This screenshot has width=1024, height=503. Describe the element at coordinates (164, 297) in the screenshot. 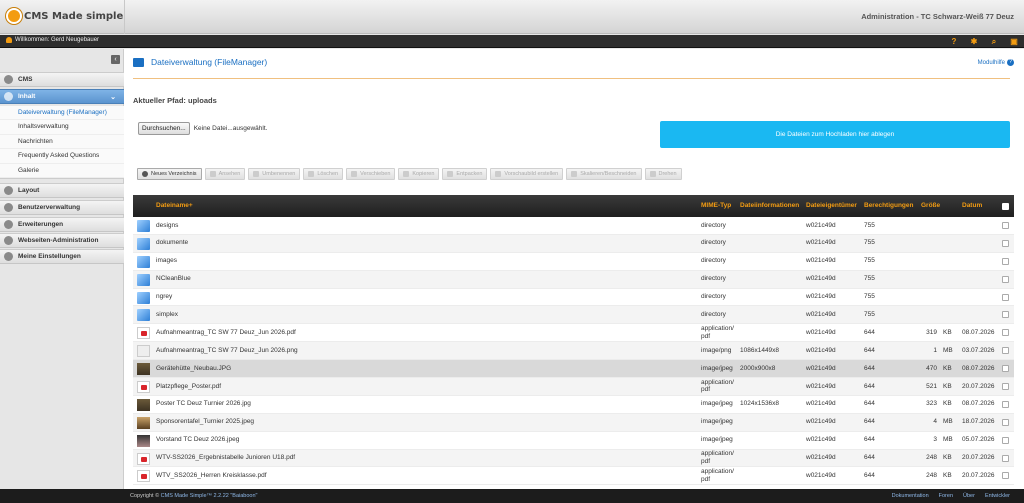

I see `file-name-link: ngrey` at that location.